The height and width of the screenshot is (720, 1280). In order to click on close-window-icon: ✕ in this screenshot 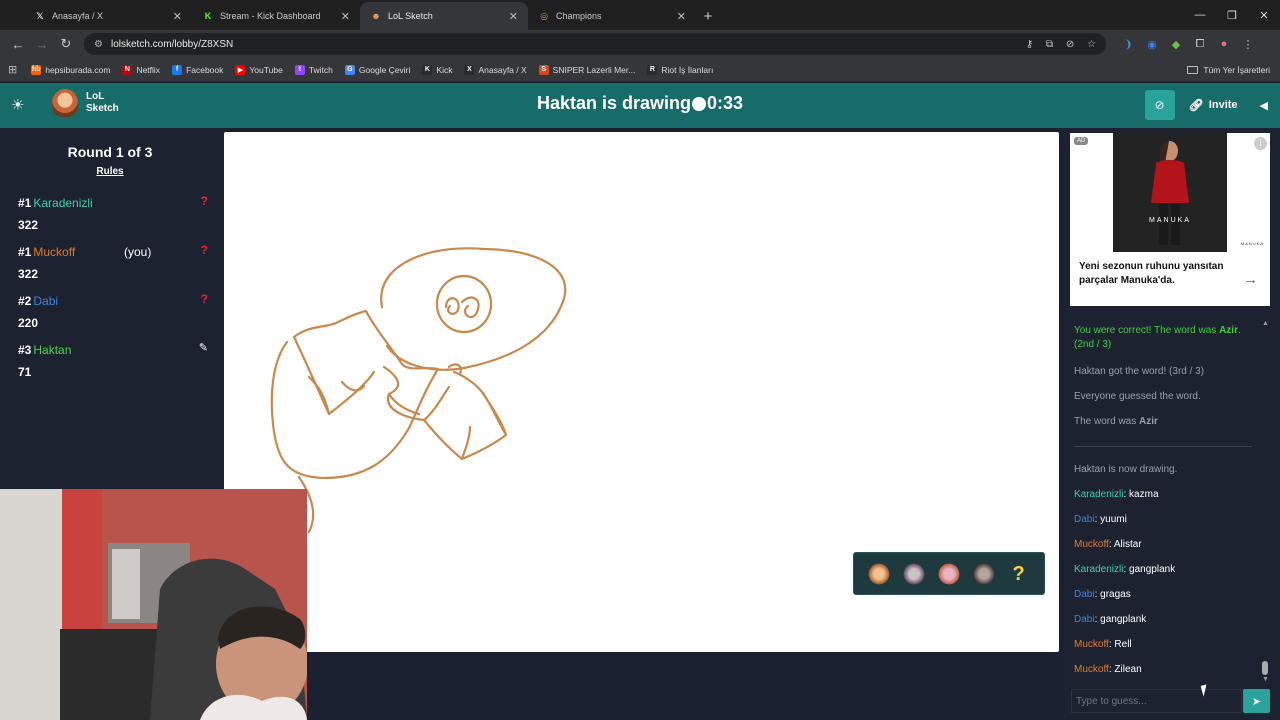, I will do `click(1264, 15)`.